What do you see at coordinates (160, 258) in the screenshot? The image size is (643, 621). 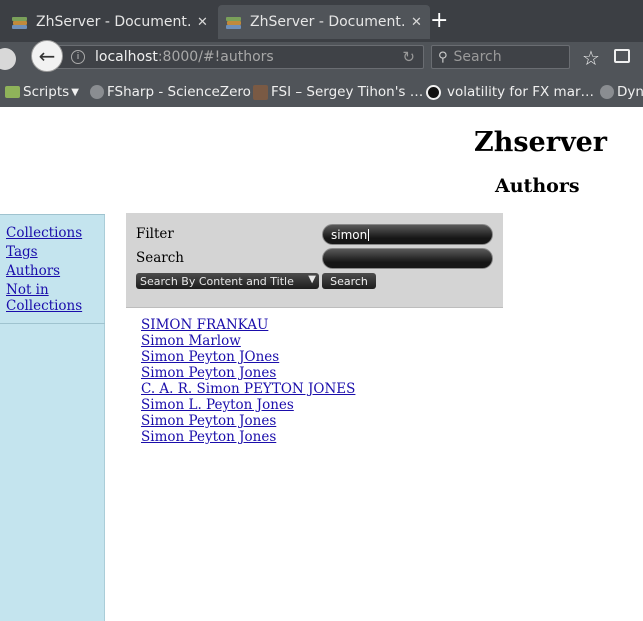 I see `search-label: Search` at bounding box center [160, 258].